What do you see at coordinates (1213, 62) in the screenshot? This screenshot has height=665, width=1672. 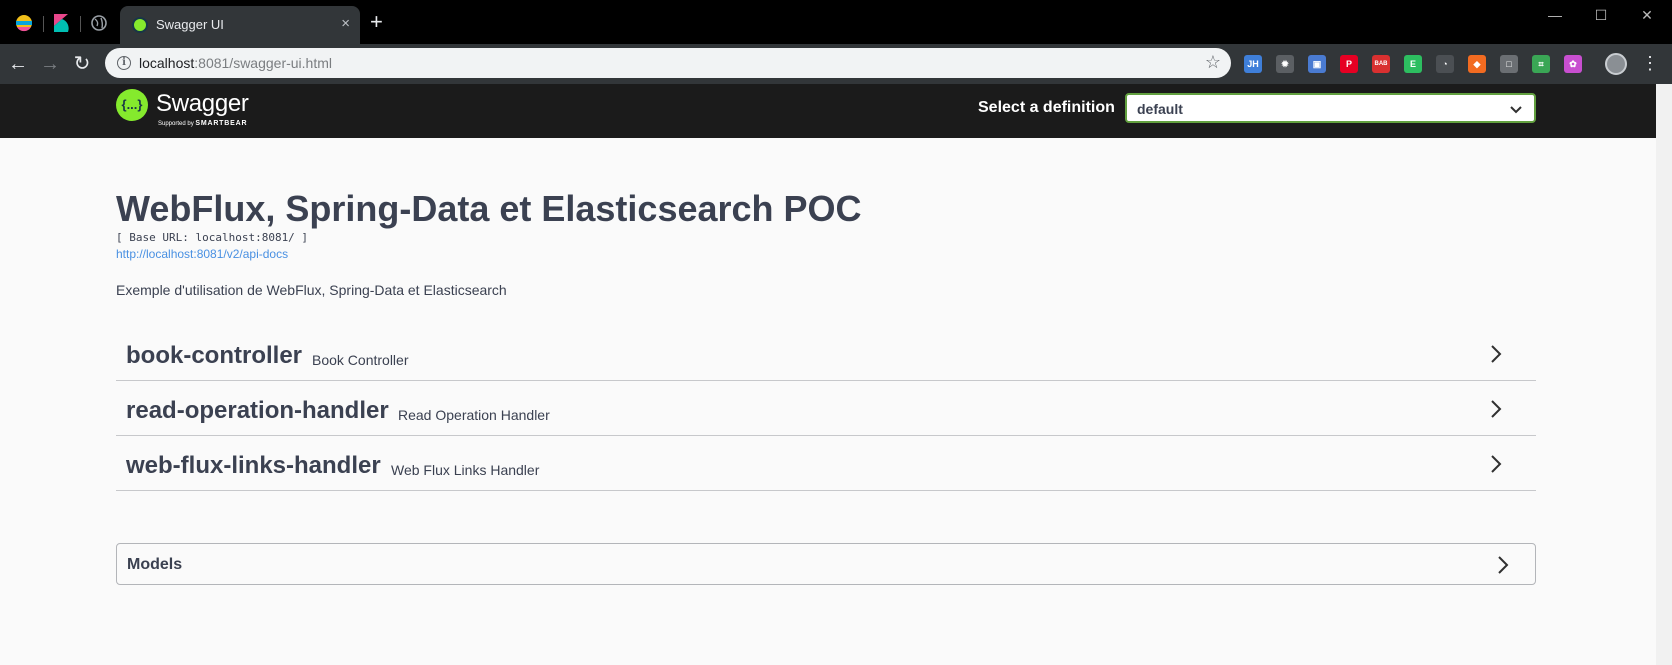 I see `bookmark-star-icon: ☆` at bounding box center [1213, 62].